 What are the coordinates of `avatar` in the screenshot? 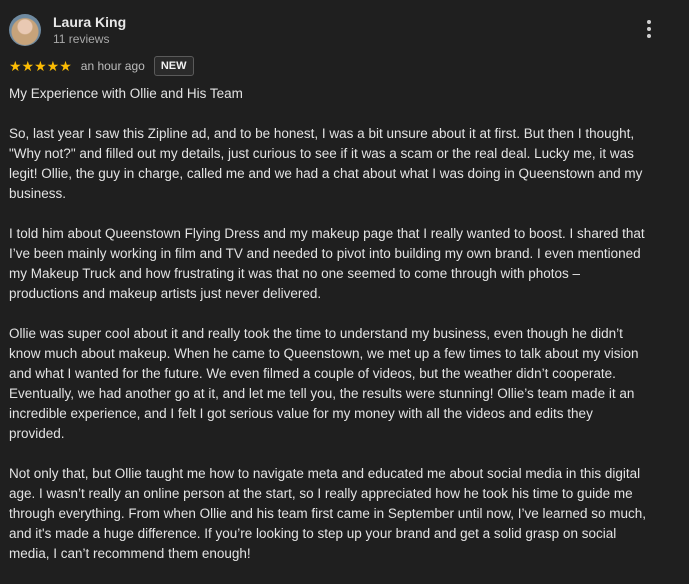 It's located at (25, 30).